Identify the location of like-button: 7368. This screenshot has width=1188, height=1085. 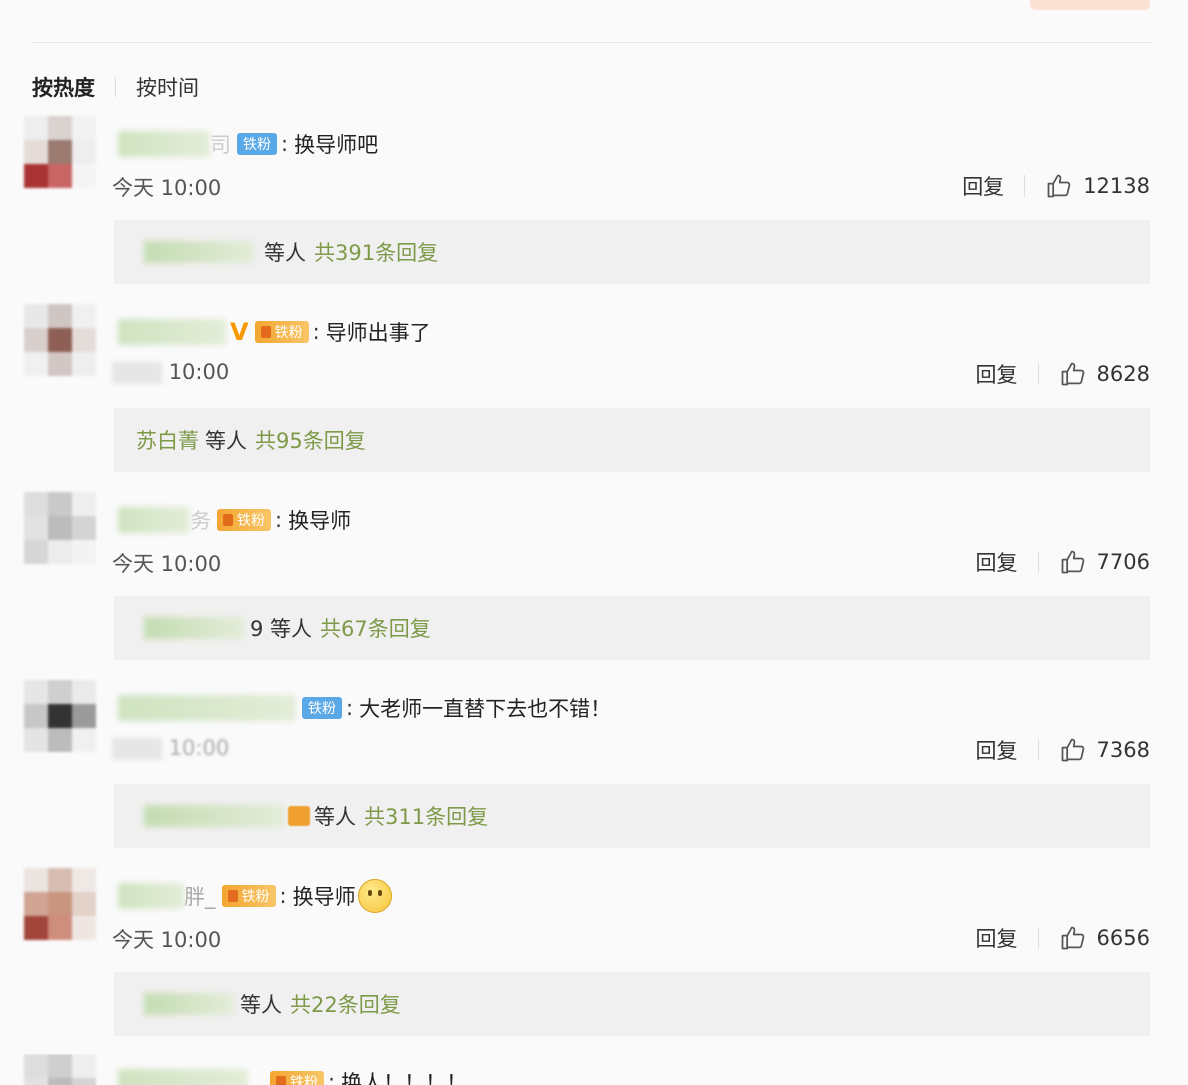
(1104, 750).